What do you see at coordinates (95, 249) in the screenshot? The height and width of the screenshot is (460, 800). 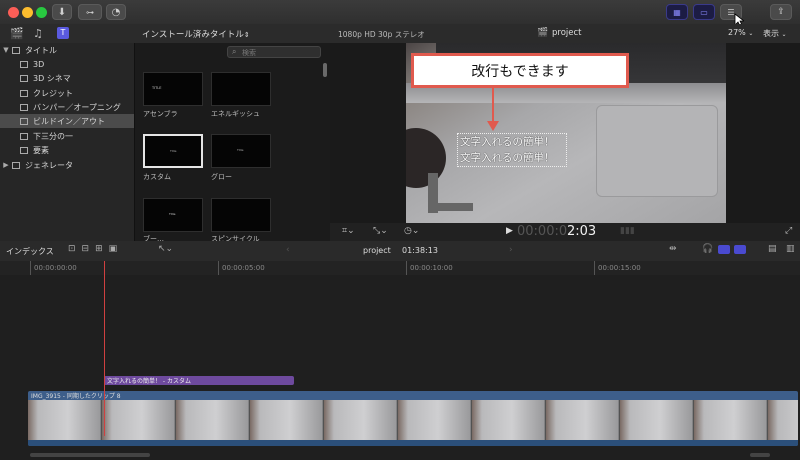 I see `edit-buttons-icon: ⊡⊟⊞▣` at bounding box center [95, 249].